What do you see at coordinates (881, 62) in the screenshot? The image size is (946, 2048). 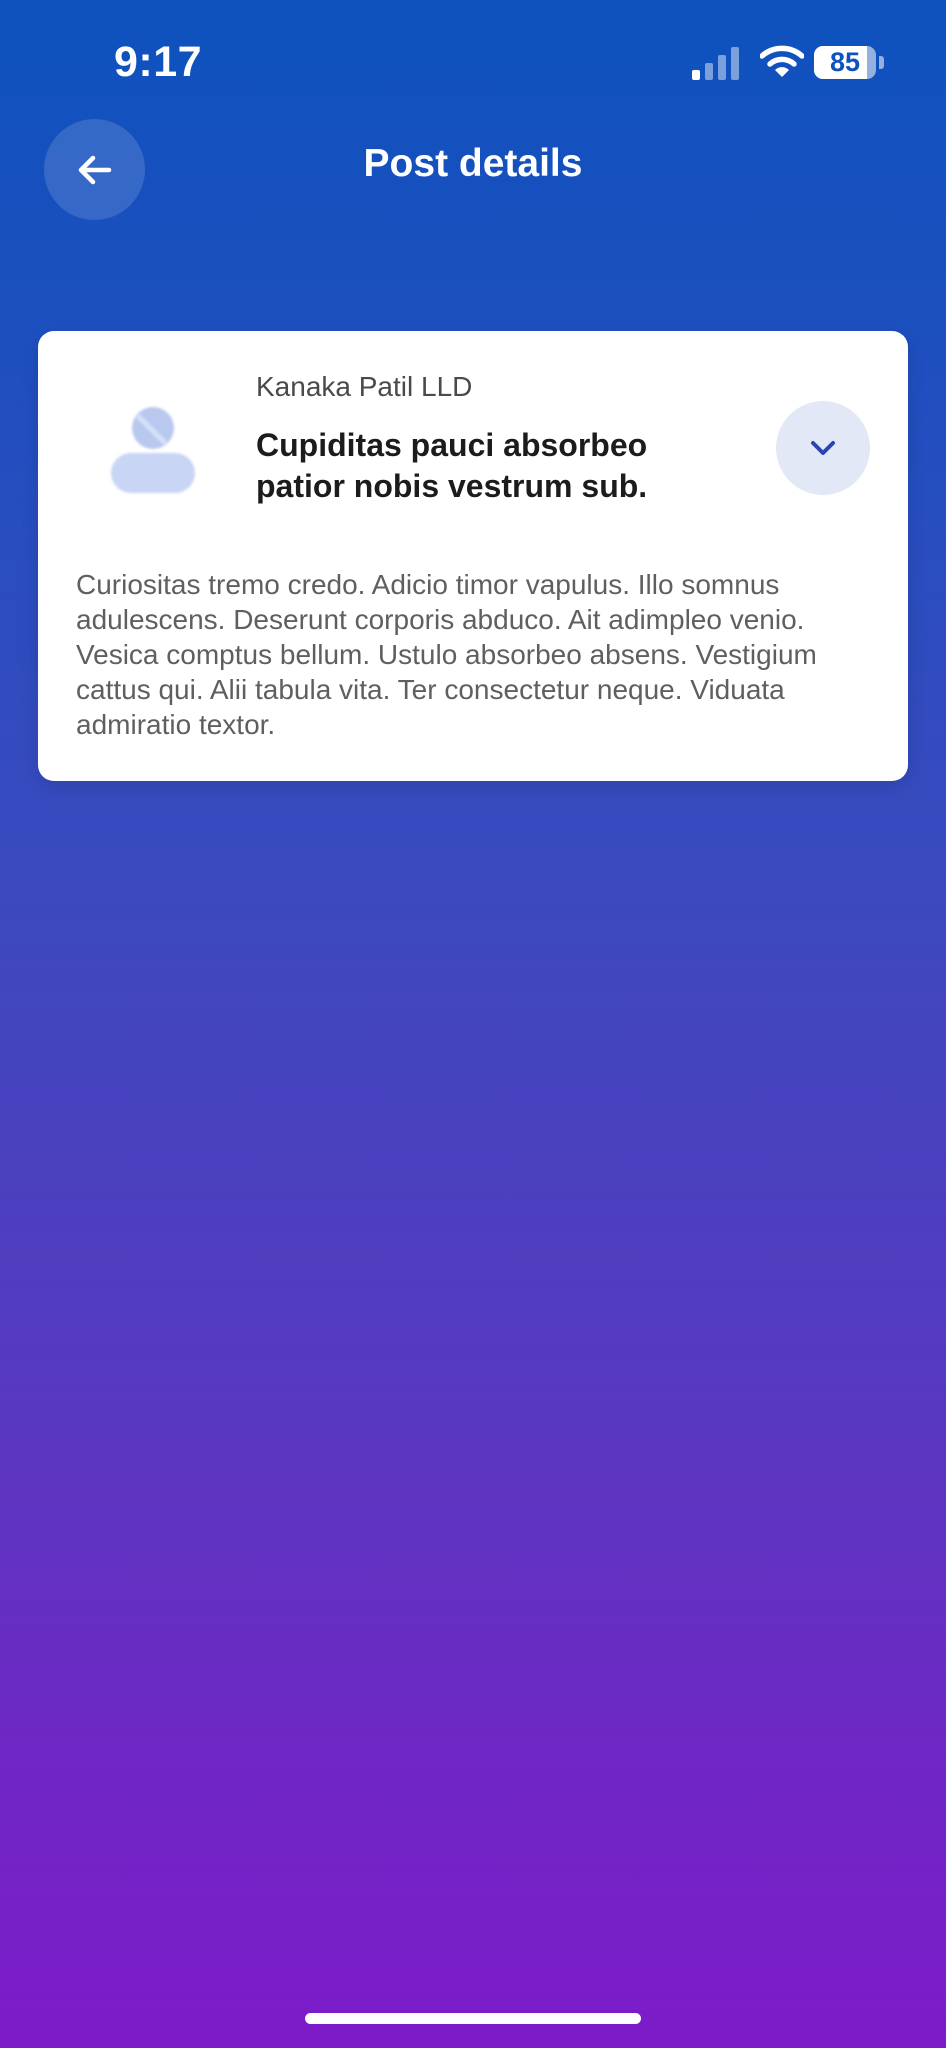 I see `battery-cap` at bounding box center [881, 62].